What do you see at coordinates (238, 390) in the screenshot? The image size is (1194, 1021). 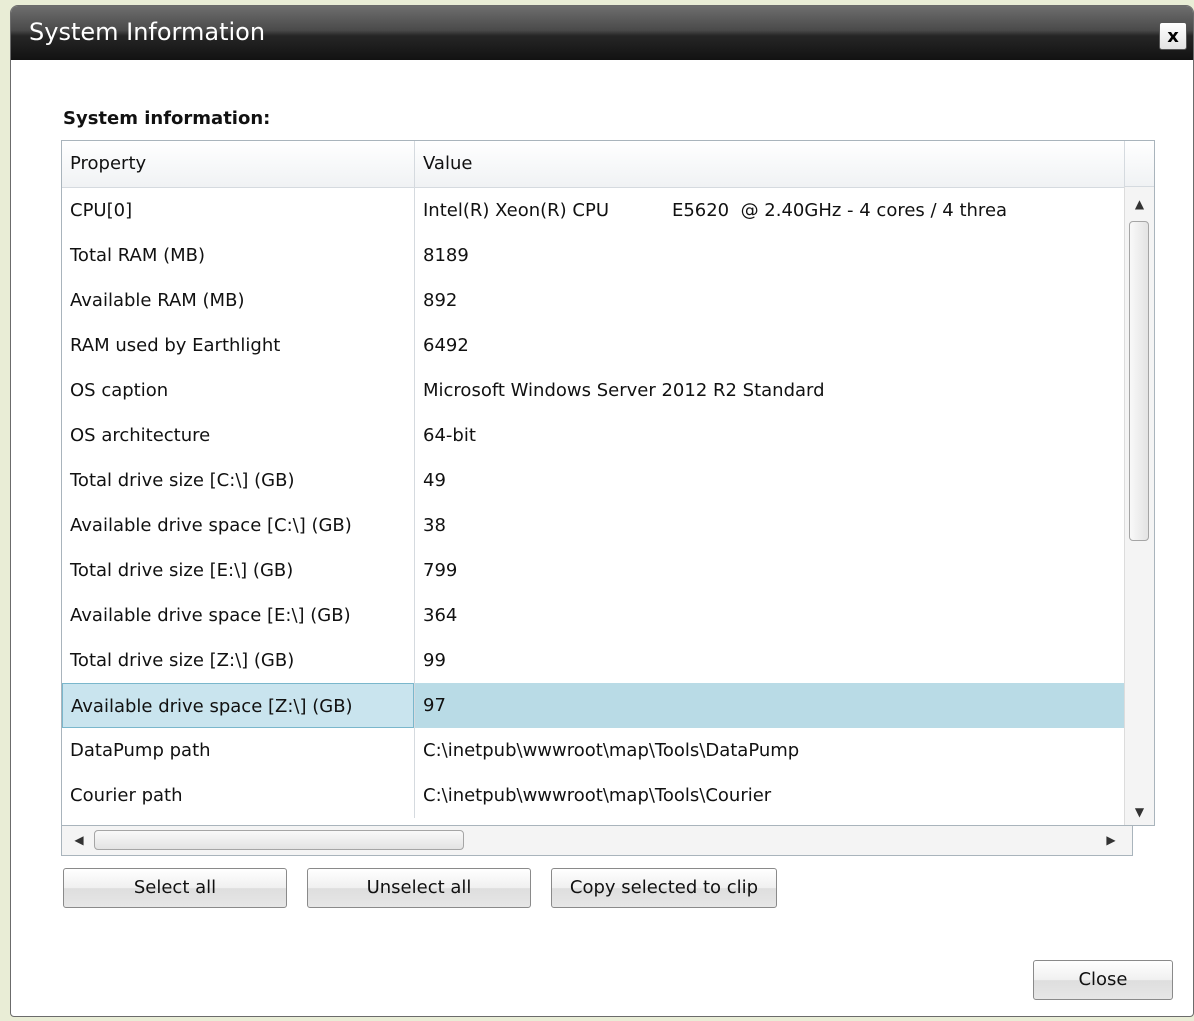 I see `property-cell: OS caption` at bounding box center [238, 390].